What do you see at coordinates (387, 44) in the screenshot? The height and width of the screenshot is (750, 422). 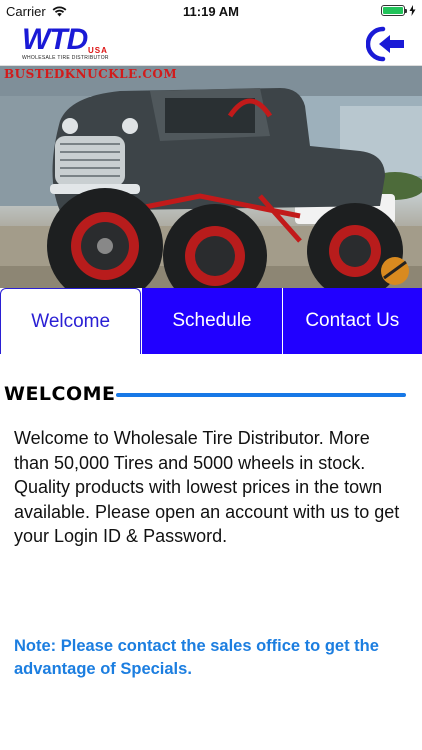 I see `back-arrow-icon` at bounding box center [387, 44].